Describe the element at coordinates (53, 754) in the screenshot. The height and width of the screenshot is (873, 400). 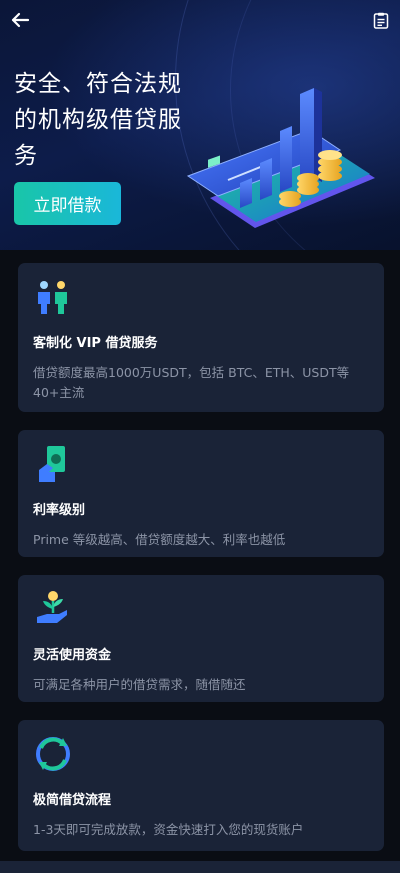
I see `circular-arrows-icon` at that location.